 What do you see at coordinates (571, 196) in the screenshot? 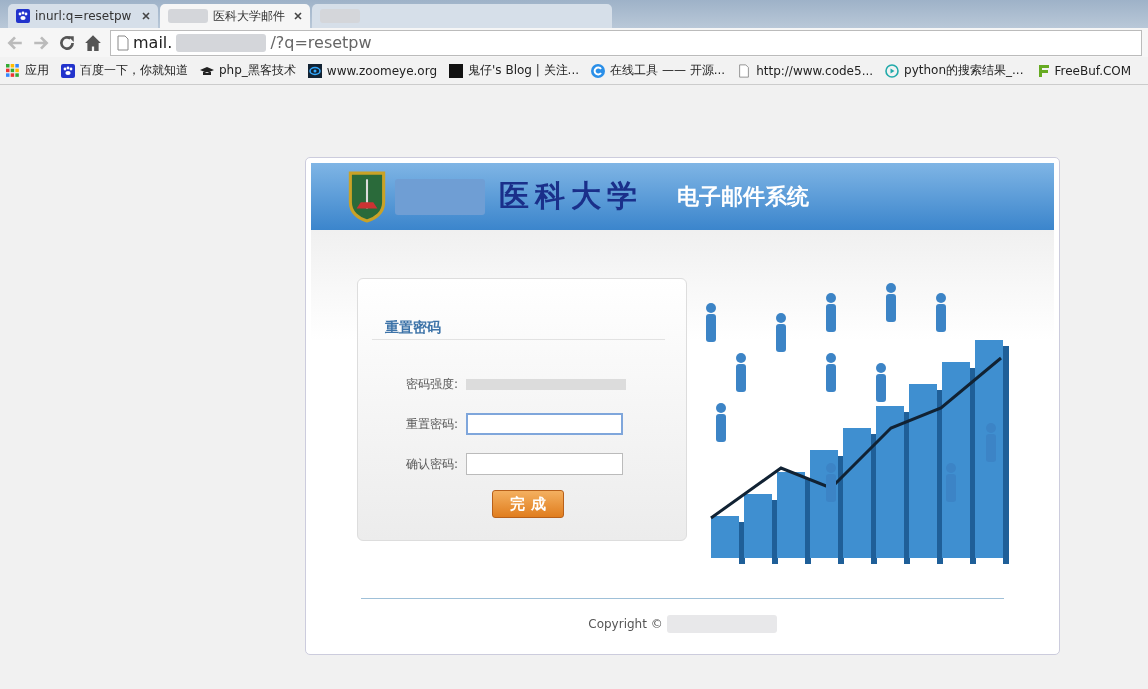
I see `school-name: 医科大学` at bounding box center [571, 196].